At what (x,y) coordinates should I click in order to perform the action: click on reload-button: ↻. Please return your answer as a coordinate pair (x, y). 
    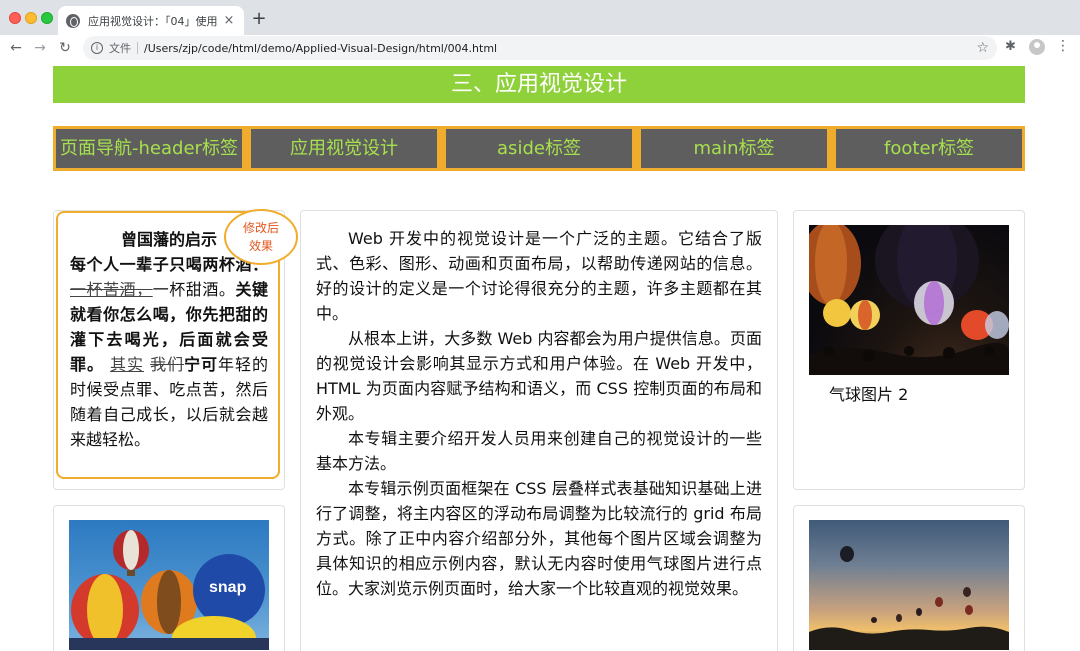
    Looking at the image, I should click on (65, 48).